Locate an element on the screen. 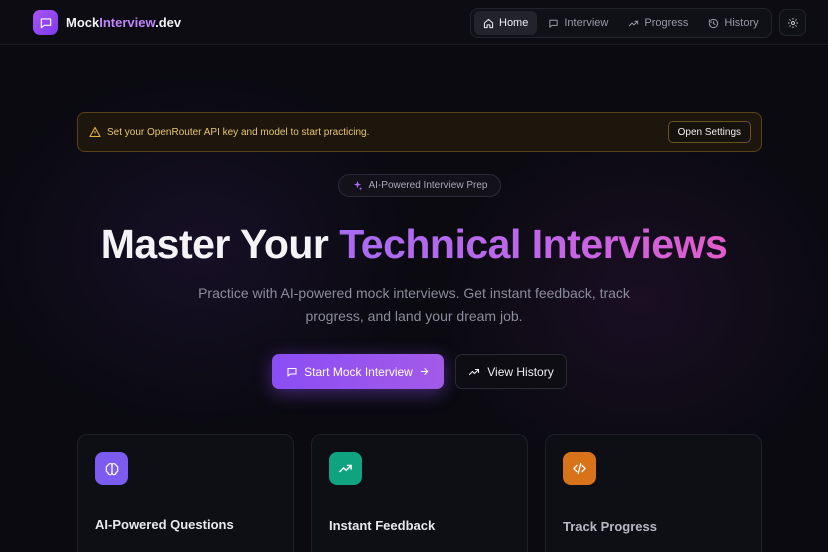 Image resolution: width=828 pixels, height=552 pixels. nav-interview: Interview is located at coordinates (578, 23).